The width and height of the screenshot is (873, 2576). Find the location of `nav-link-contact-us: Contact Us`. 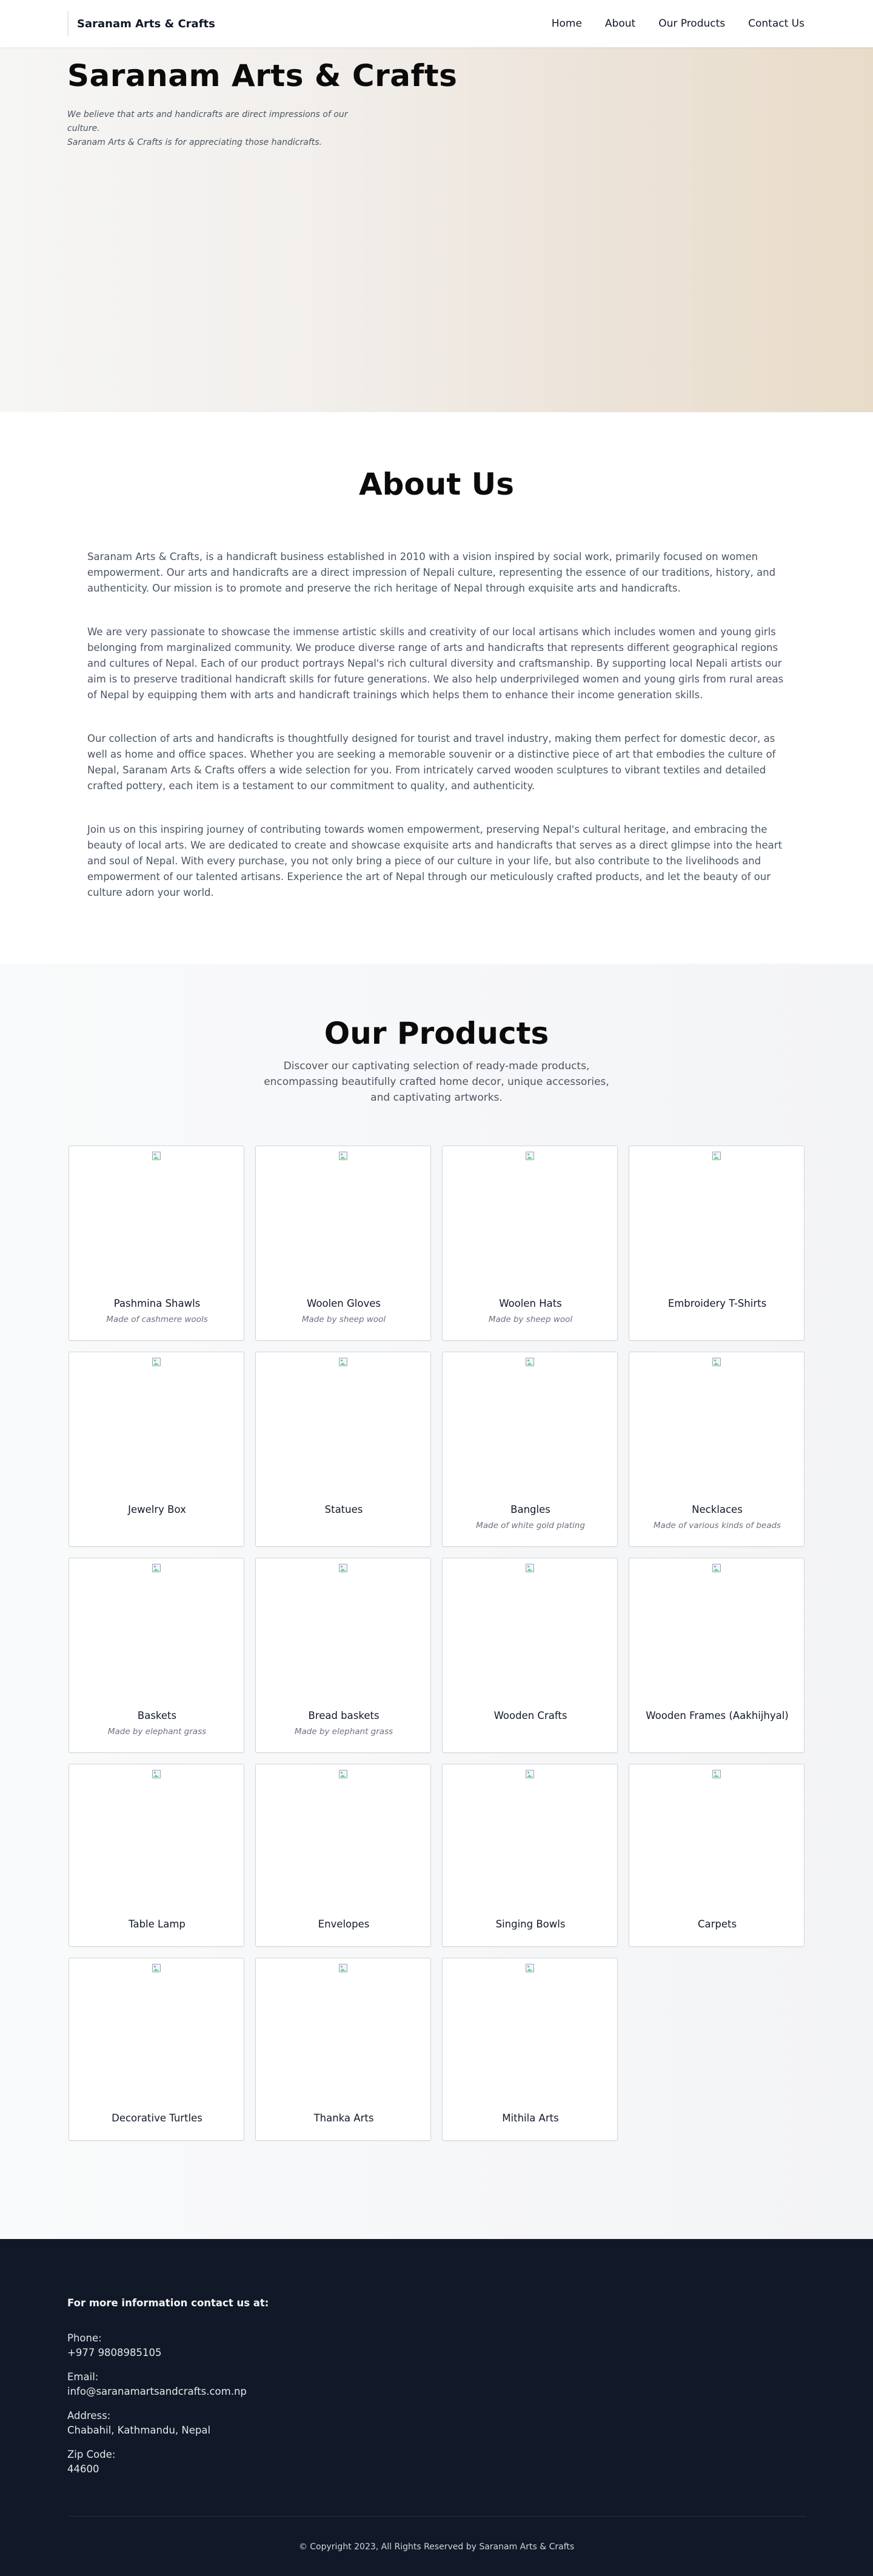

nav-link-contact-us: Contact Us is located at coordinates (776, 24).